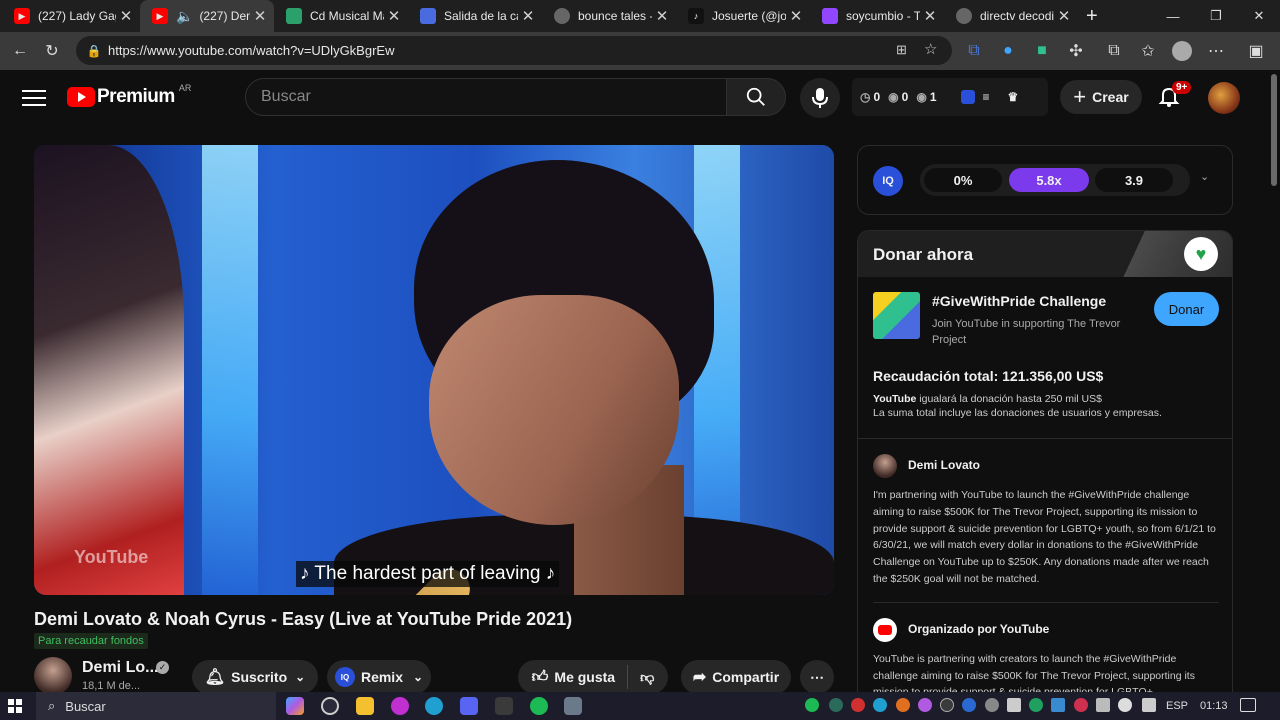 The width and height of the screenshot is (1280, 720). I want to click on edge-icon, so click(434, 706).